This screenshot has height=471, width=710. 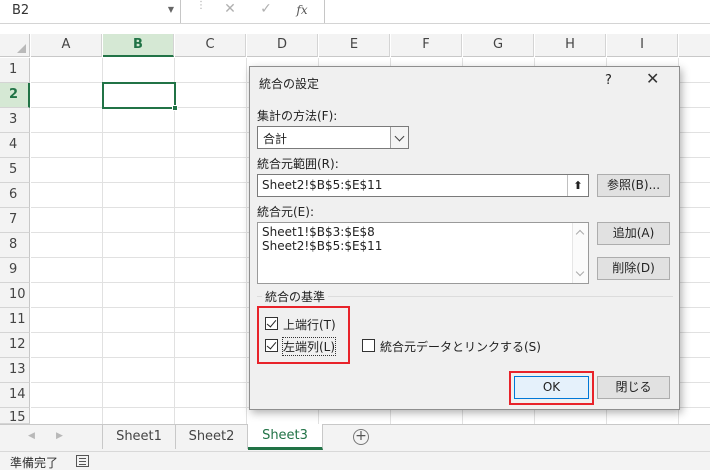 What do you see at coordinates (282, 45) in the screenshot?
I see `column-header-d: D` at bounding box center [282, 45].